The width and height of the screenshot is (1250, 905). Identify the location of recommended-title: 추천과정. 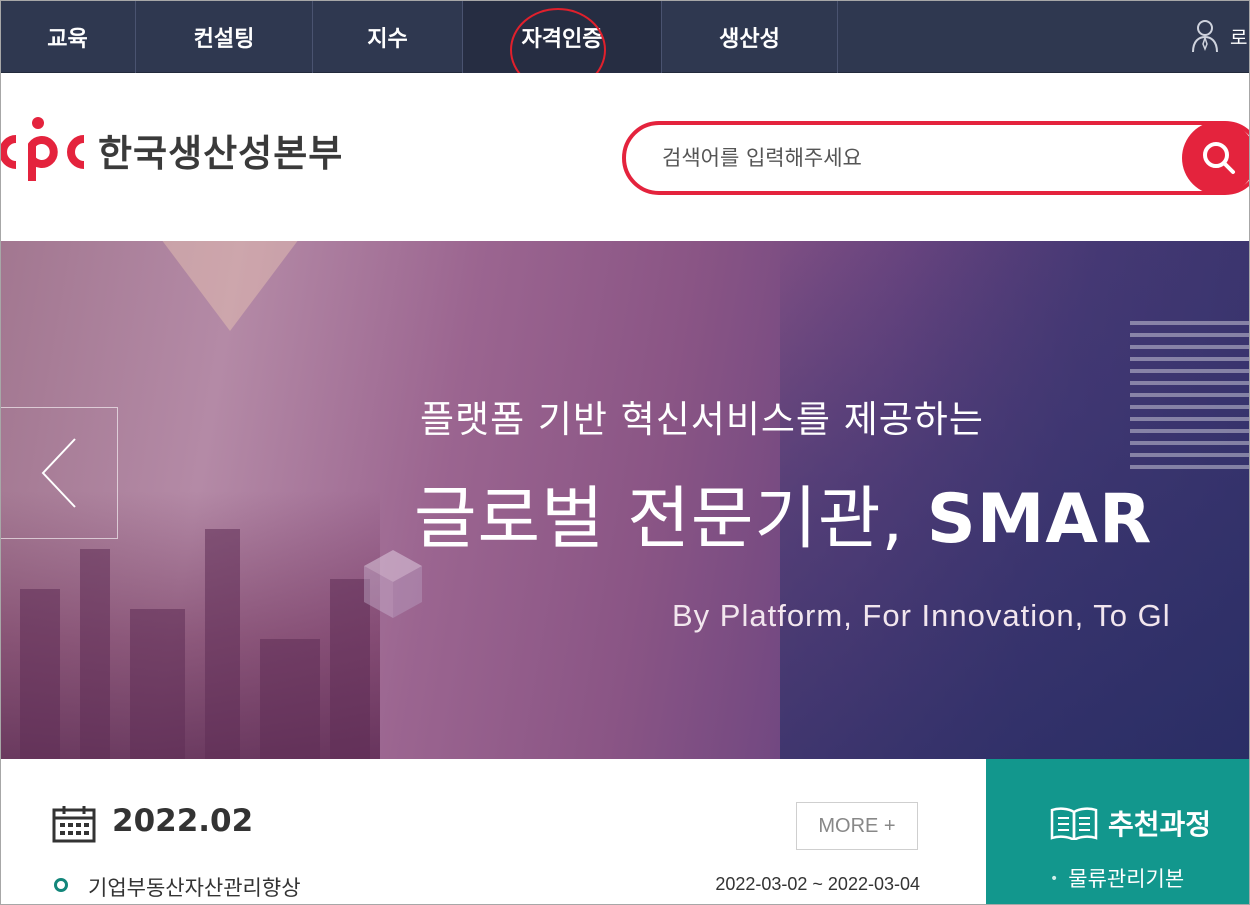
(1160, 824).